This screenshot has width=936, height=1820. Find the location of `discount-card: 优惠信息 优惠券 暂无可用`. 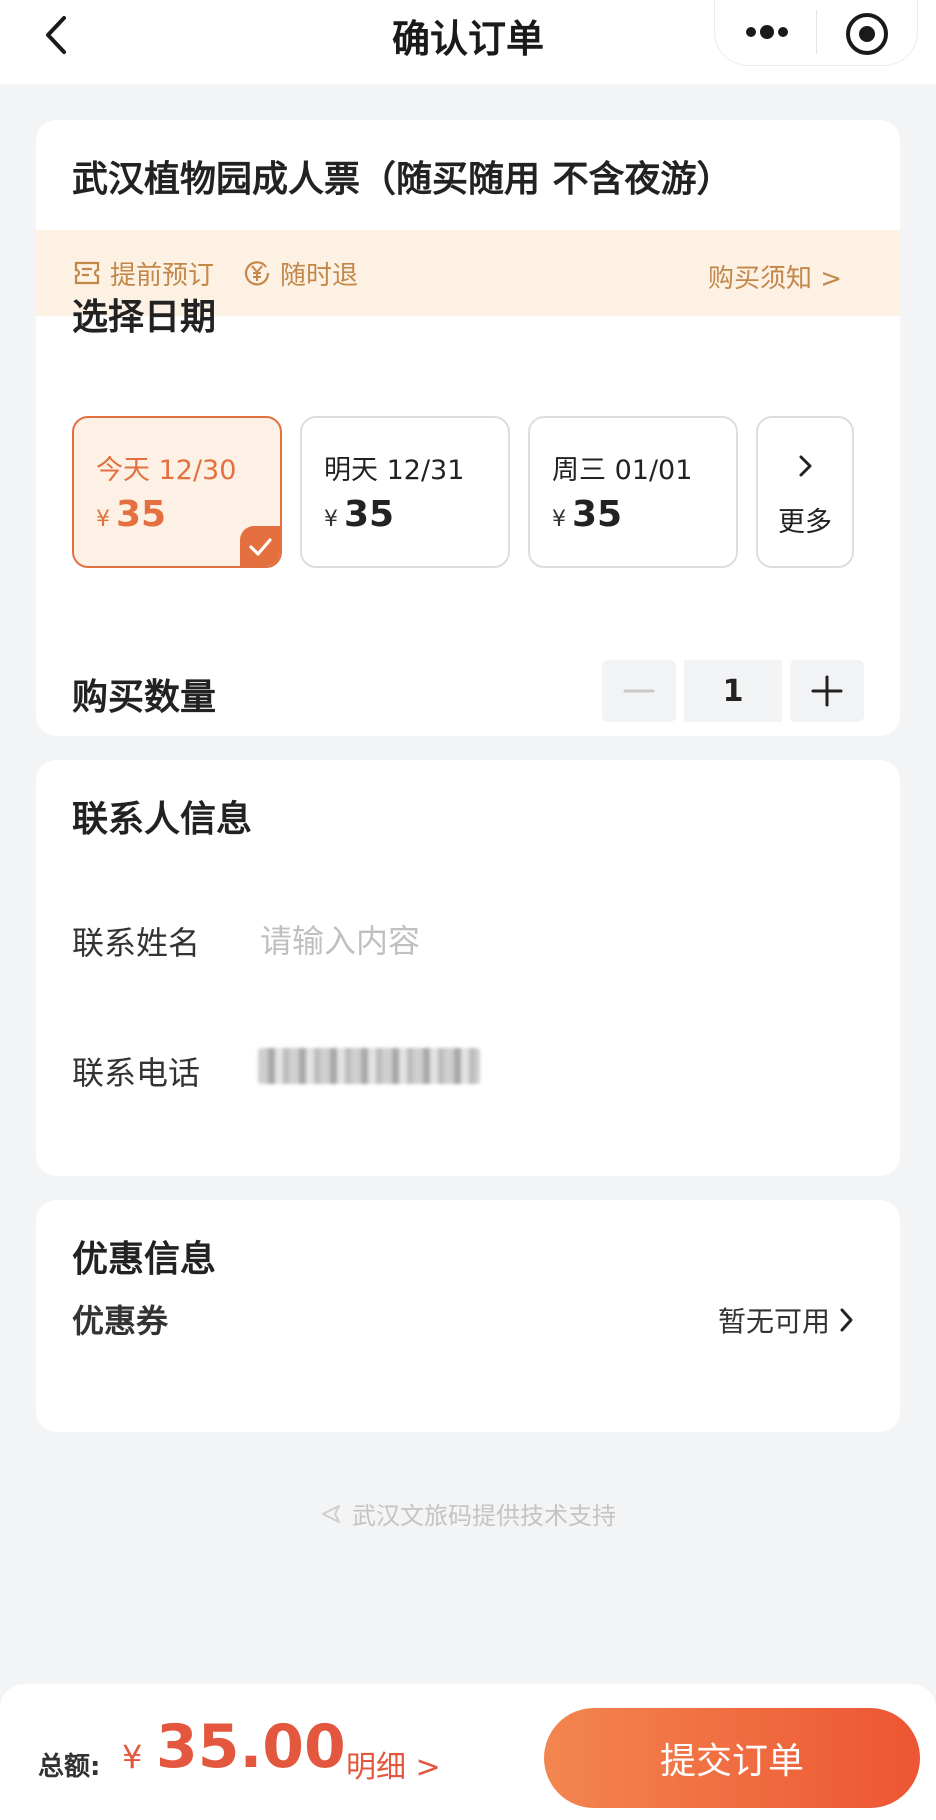

discount-card: 优惠信息 优惠券 暂无可用 is located at coordinates (468, 1316).